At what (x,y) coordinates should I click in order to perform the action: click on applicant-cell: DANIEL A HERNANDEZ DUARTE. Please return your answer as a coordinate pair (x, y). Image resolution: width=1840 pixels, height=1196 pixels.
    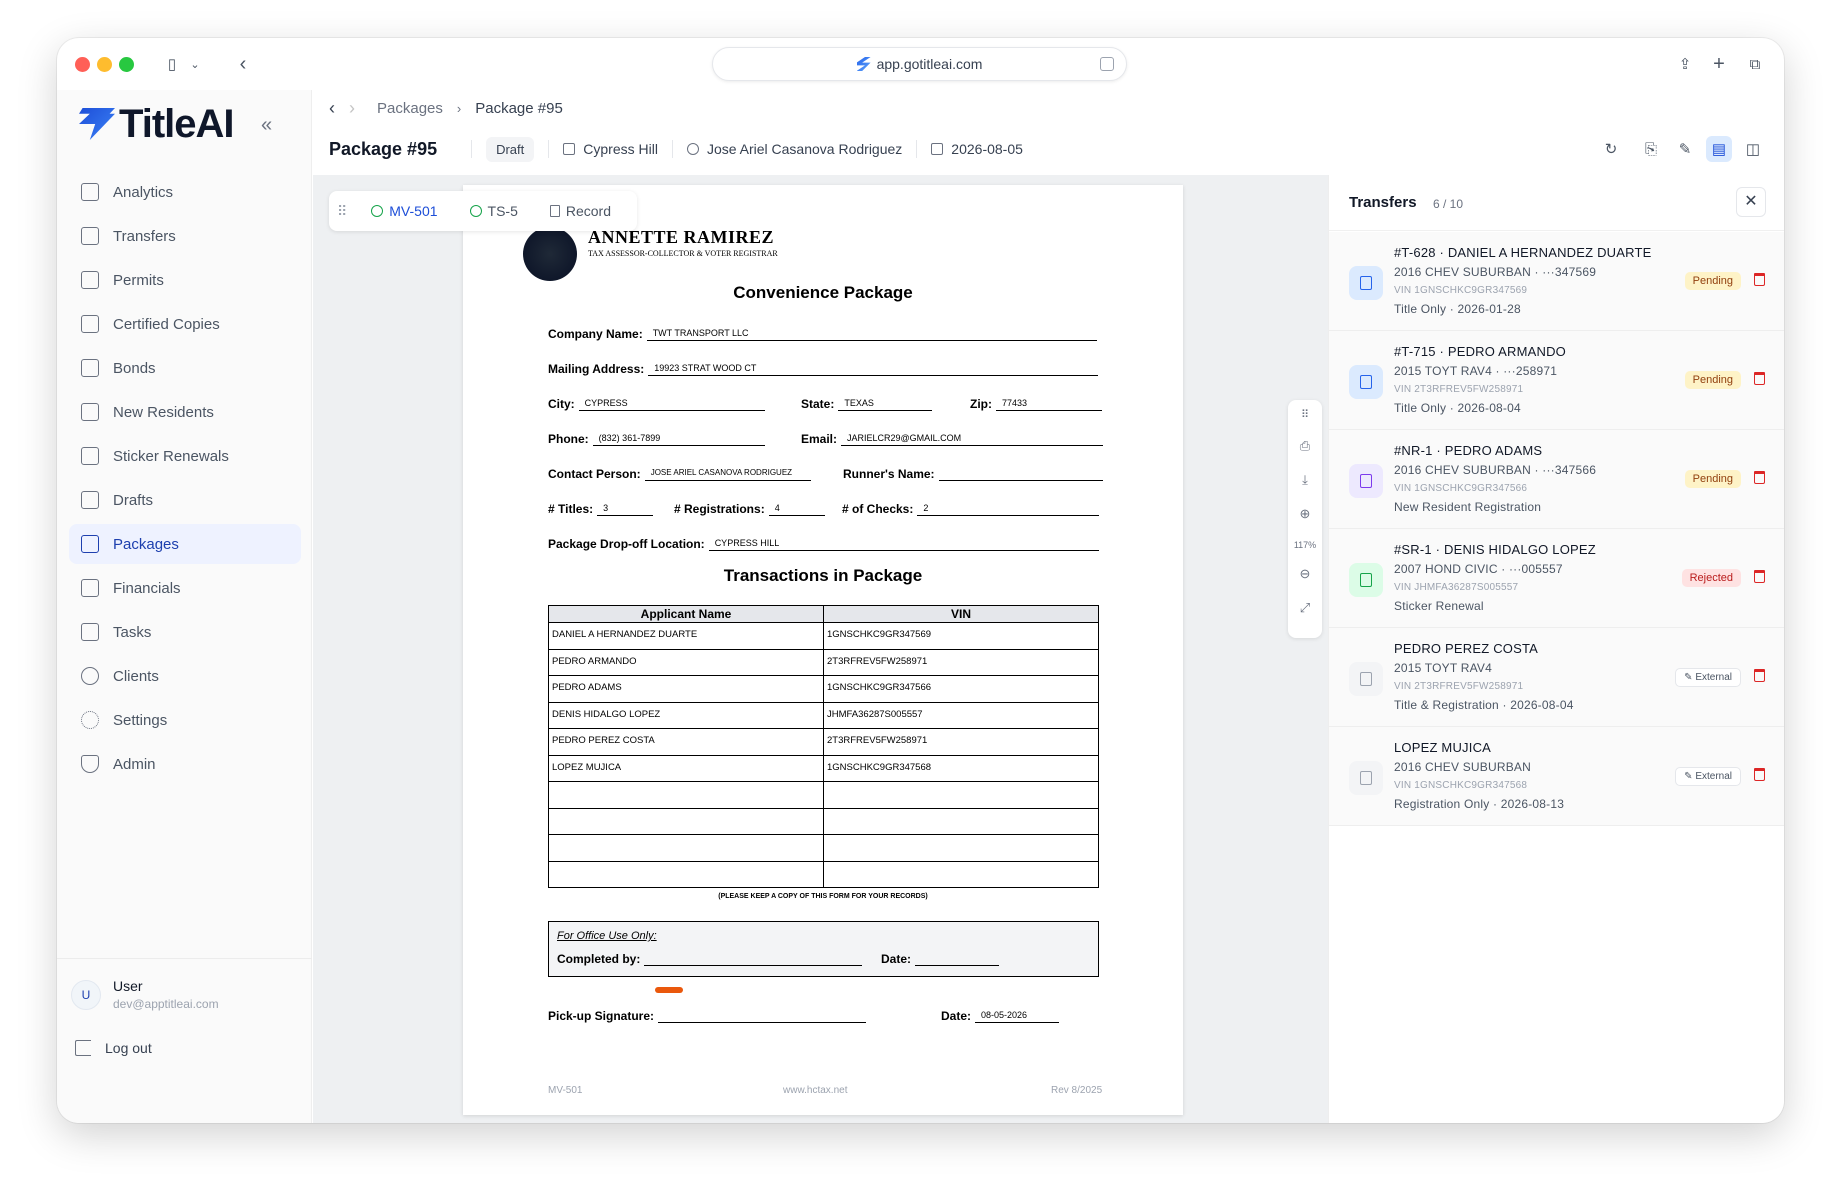
    Looking at the image, I should click on (686, 636).